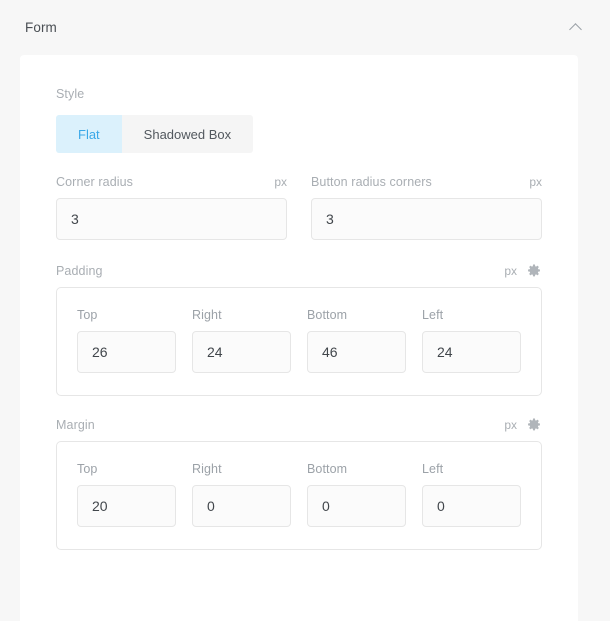 This screenshot has width=610, height=621. Describe the element at coordinates (41, 27) in the screenshot. I see `page-title: Form` at that location.